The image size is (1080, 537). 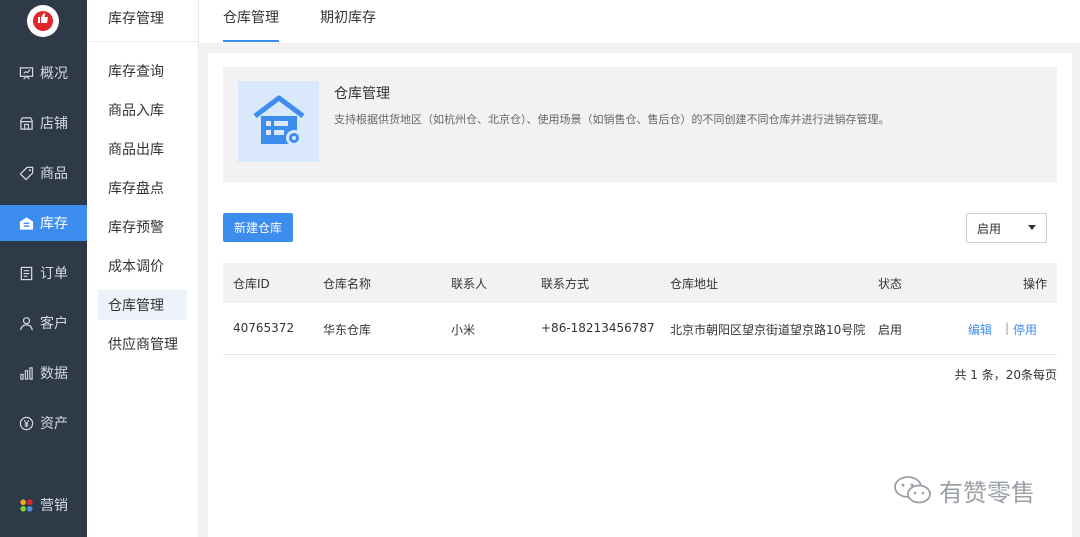 I want to click on watermark: 有赞零售, so click(x=964, y=490).